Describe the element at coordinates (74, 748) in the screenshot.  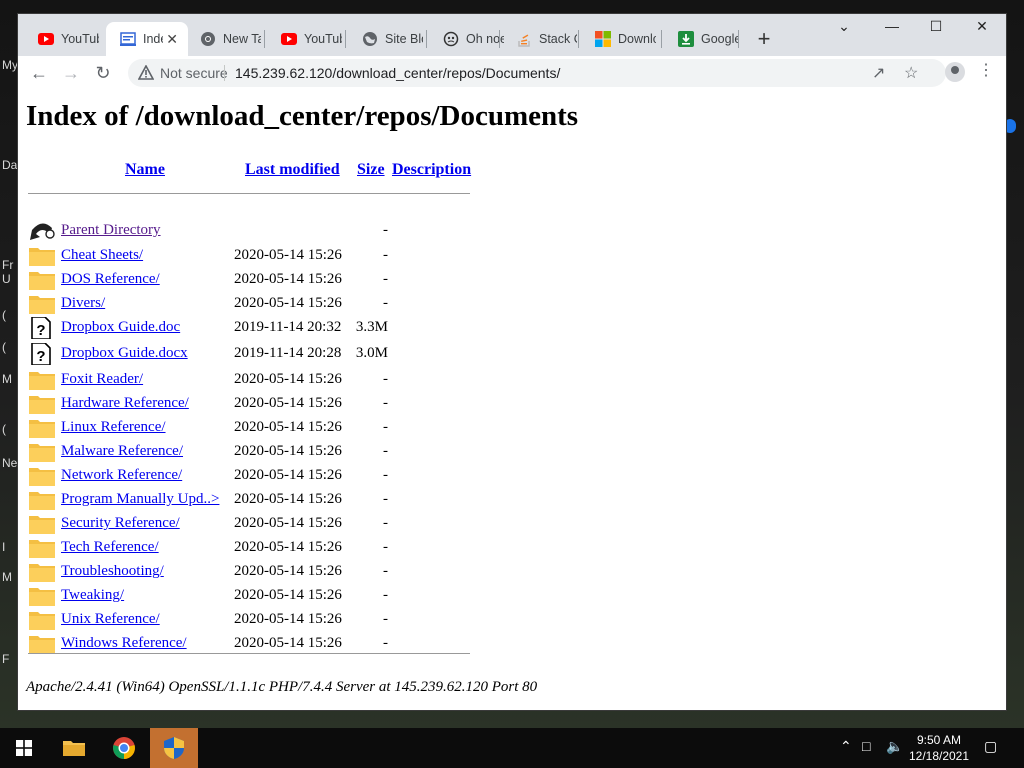
I see `file-explorer-button` at that location.